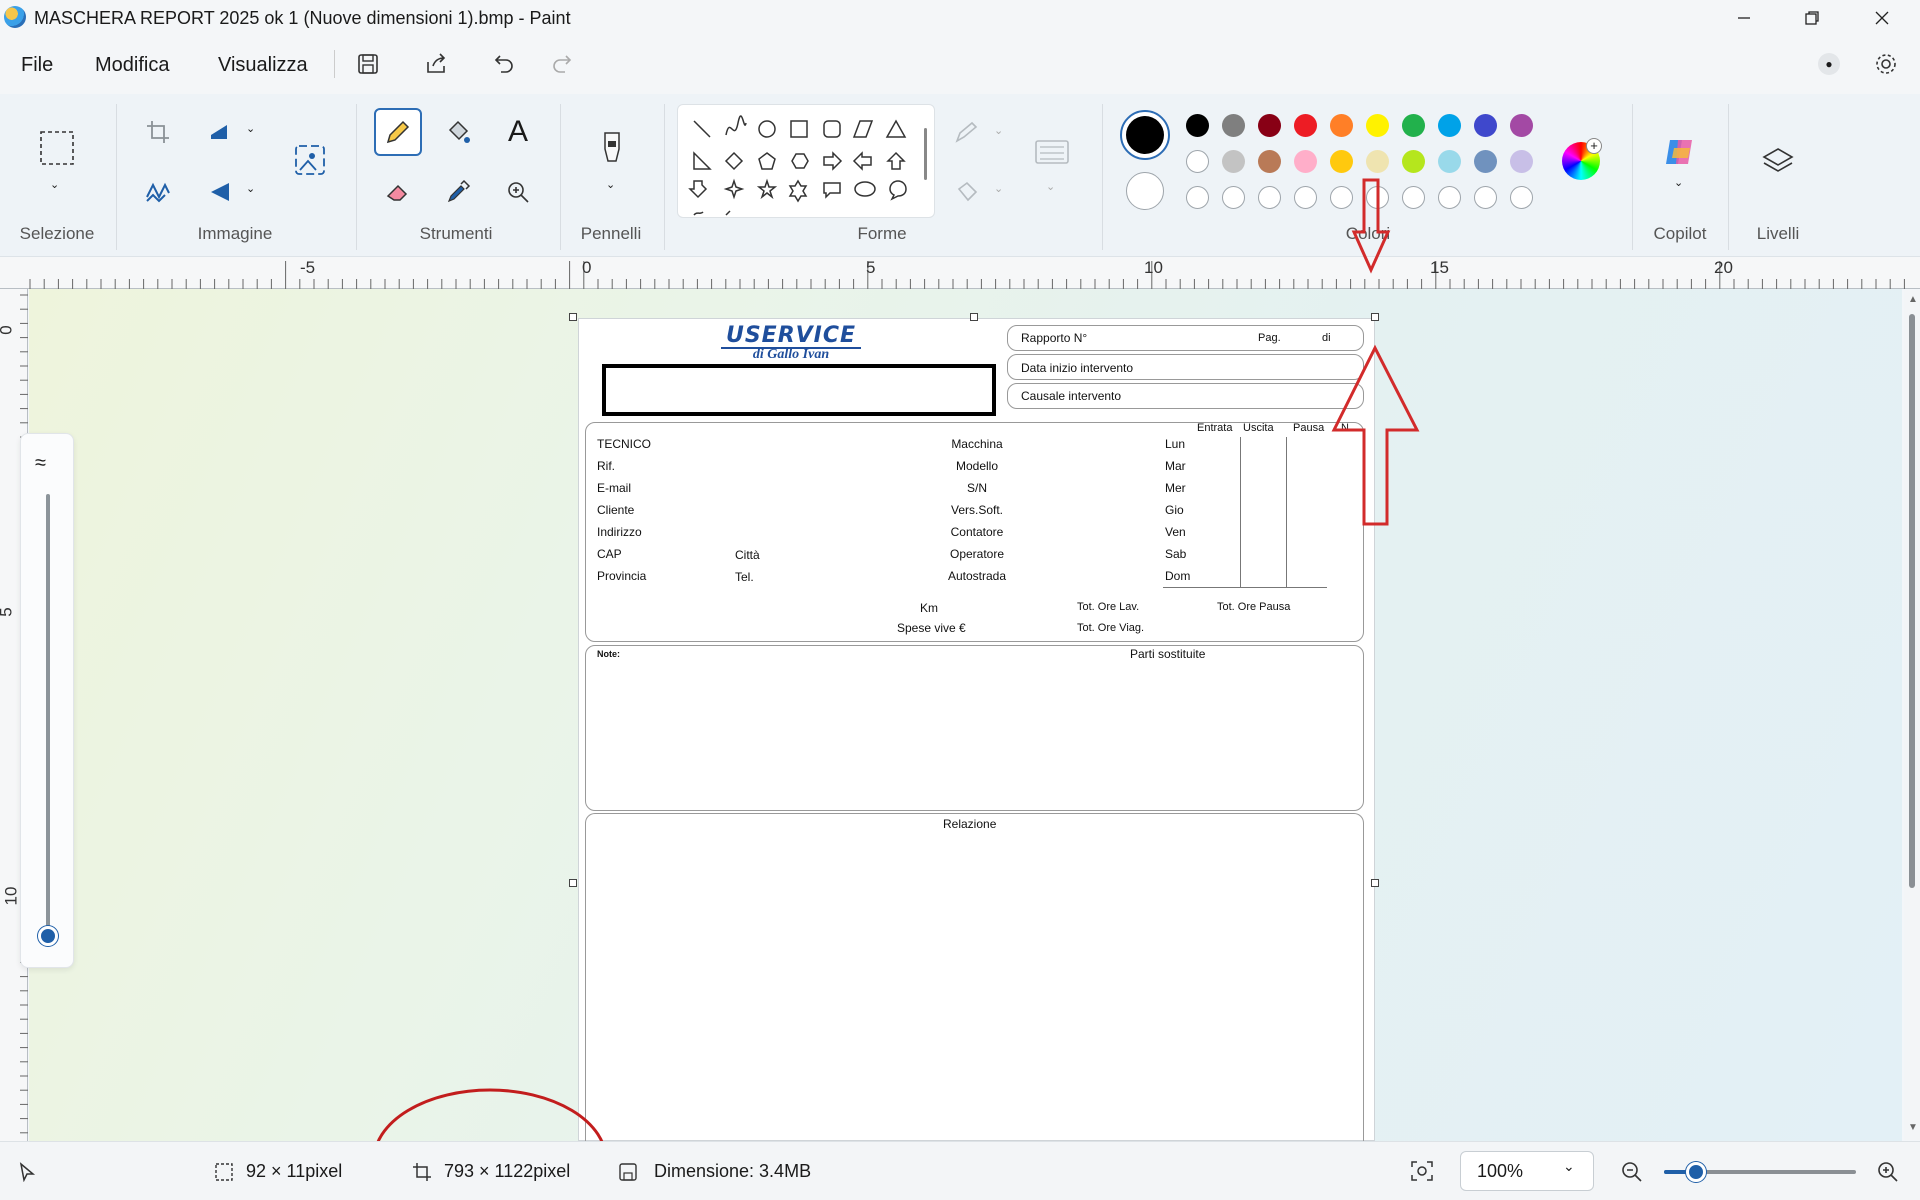 The height and width of the screenshot is (1200, 1920). Describe the element at coordinates (1145, 191) in the screenshot. I see `secondary-color-button` at that location.